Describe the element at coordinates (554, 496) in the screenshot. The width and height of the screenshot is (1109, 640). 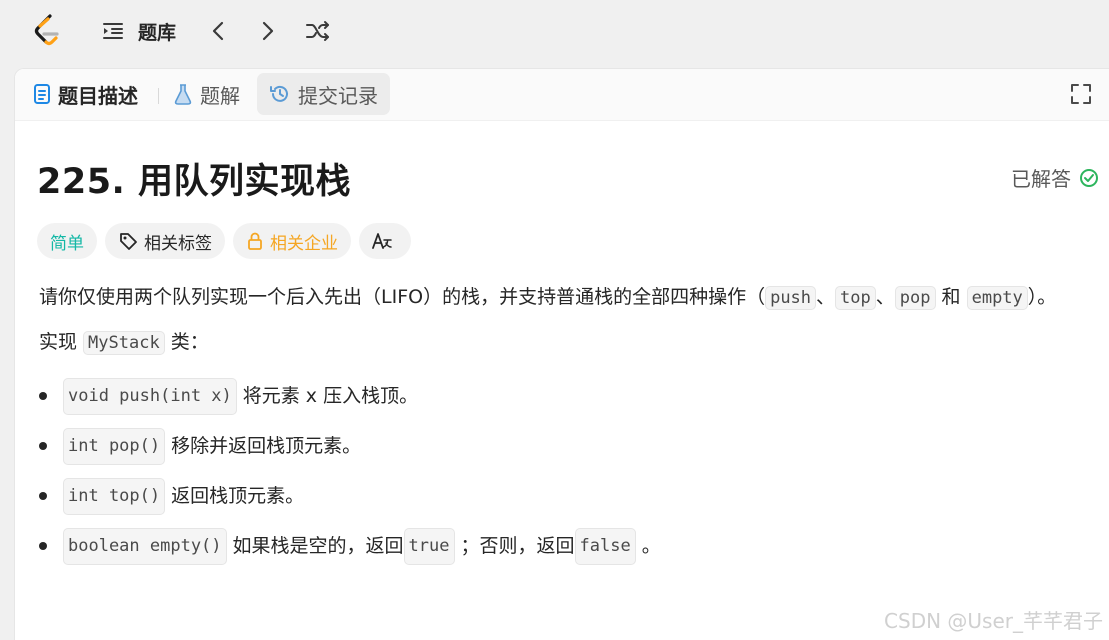
I see `list-item: int top() 返回栈顶元素。` at that location.